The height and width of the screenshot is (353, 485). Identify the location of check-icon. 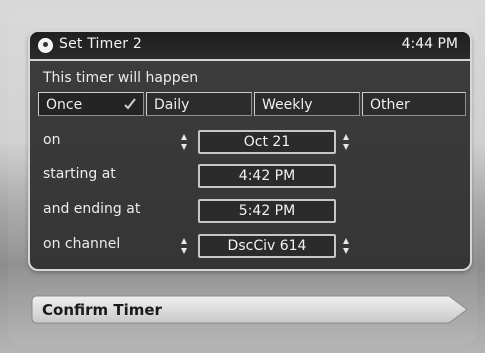
(130, 104).